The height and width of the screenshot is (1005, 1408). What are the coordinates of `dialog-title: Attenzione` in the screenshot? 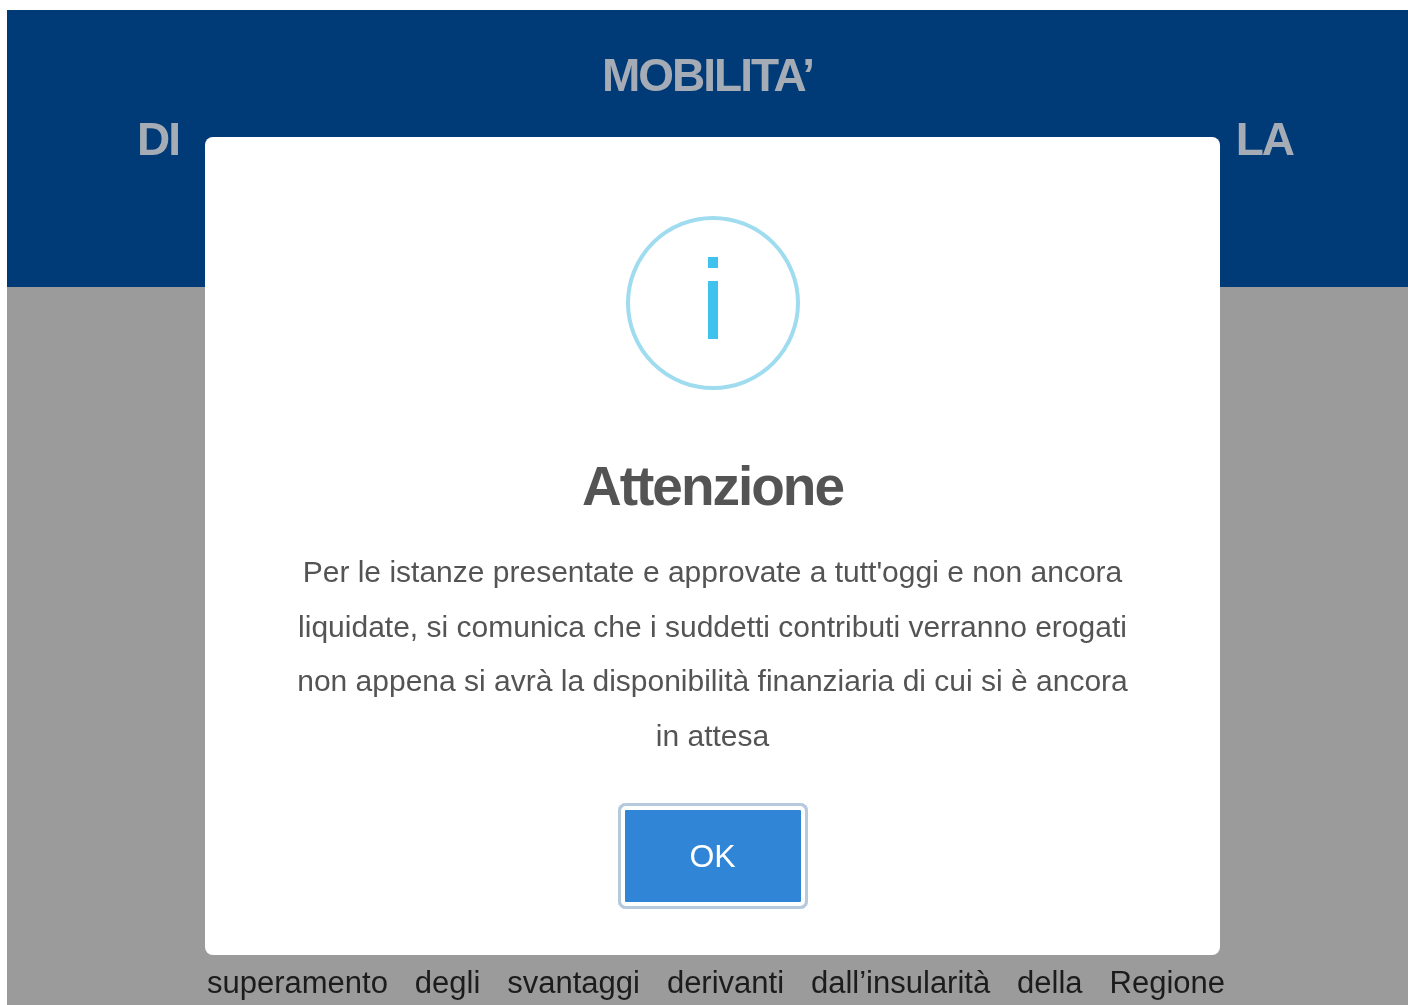 It's located at (712, 486).